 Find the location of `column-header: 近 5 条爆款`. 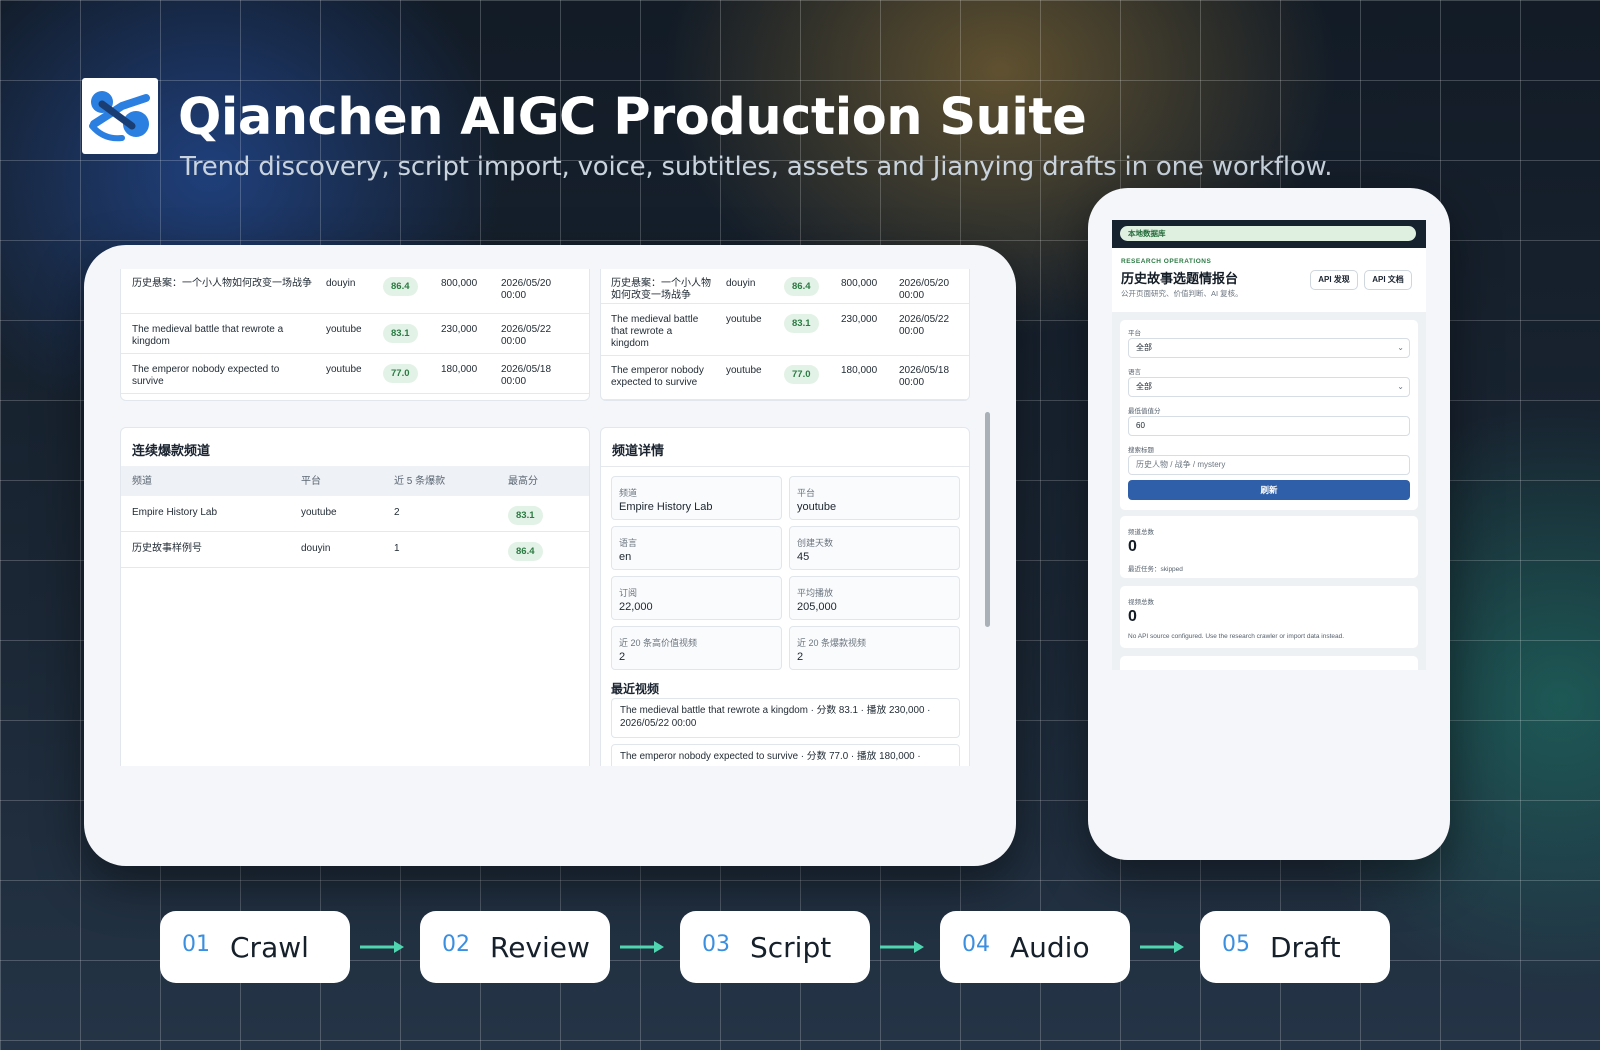

column-header: 近 5 条爆款 is located at coordinates (419, 482).